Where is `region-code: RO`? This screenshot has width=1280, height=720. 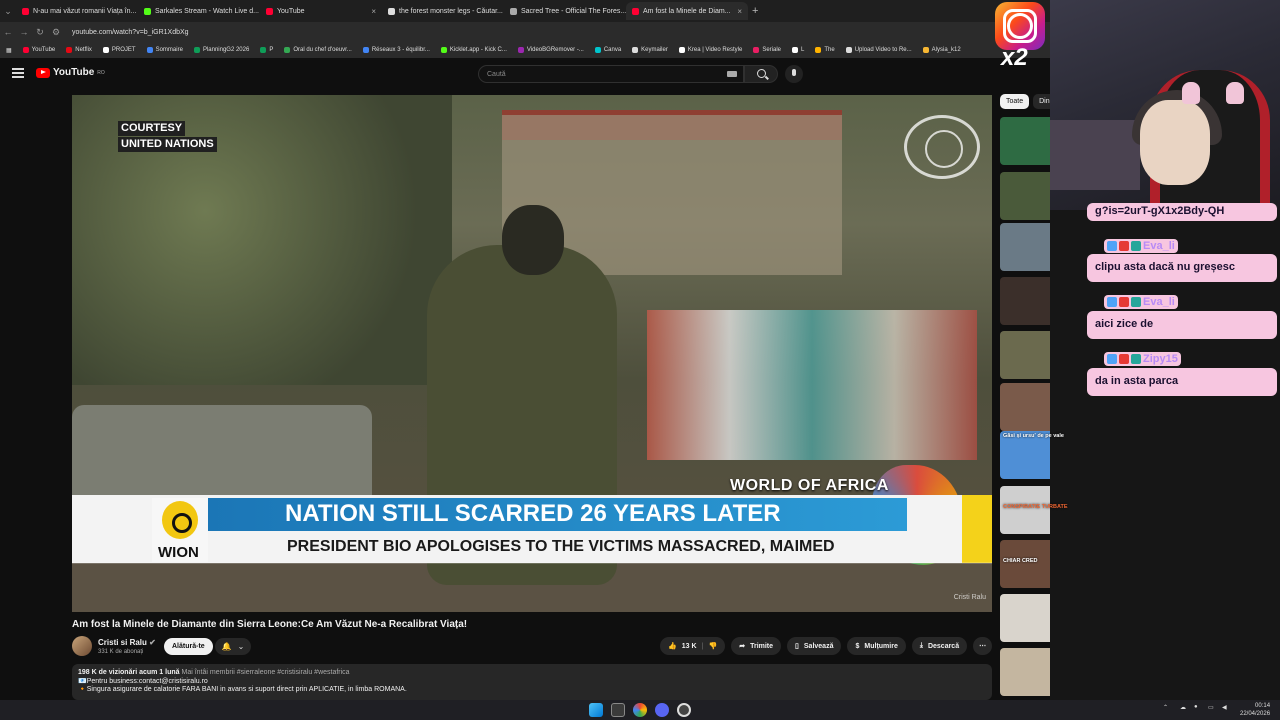 region-code: RO is located at coordinates (101, 72).